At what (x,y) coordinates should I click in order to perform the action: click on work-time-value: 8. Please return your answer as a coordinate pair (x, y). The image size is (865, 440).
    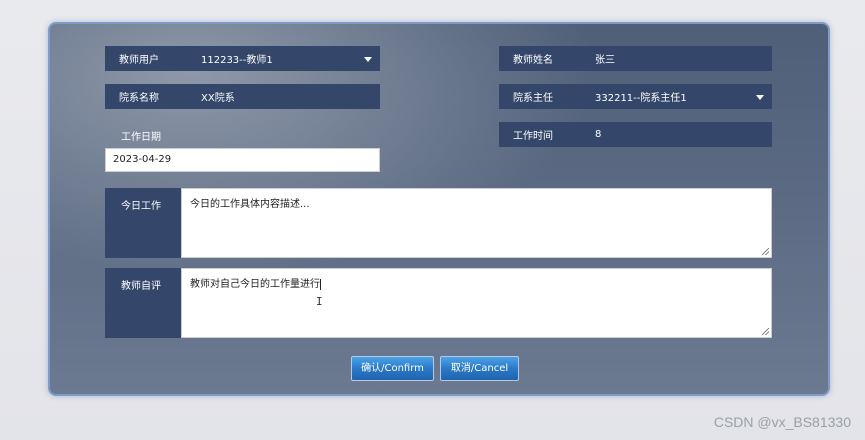
    Looking at the image, I should click on (598, 134).